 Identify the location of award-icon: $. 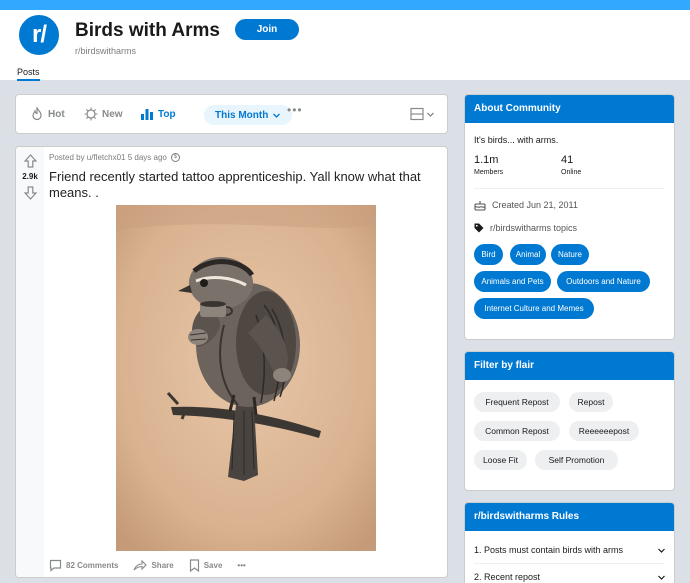
(175, 157).